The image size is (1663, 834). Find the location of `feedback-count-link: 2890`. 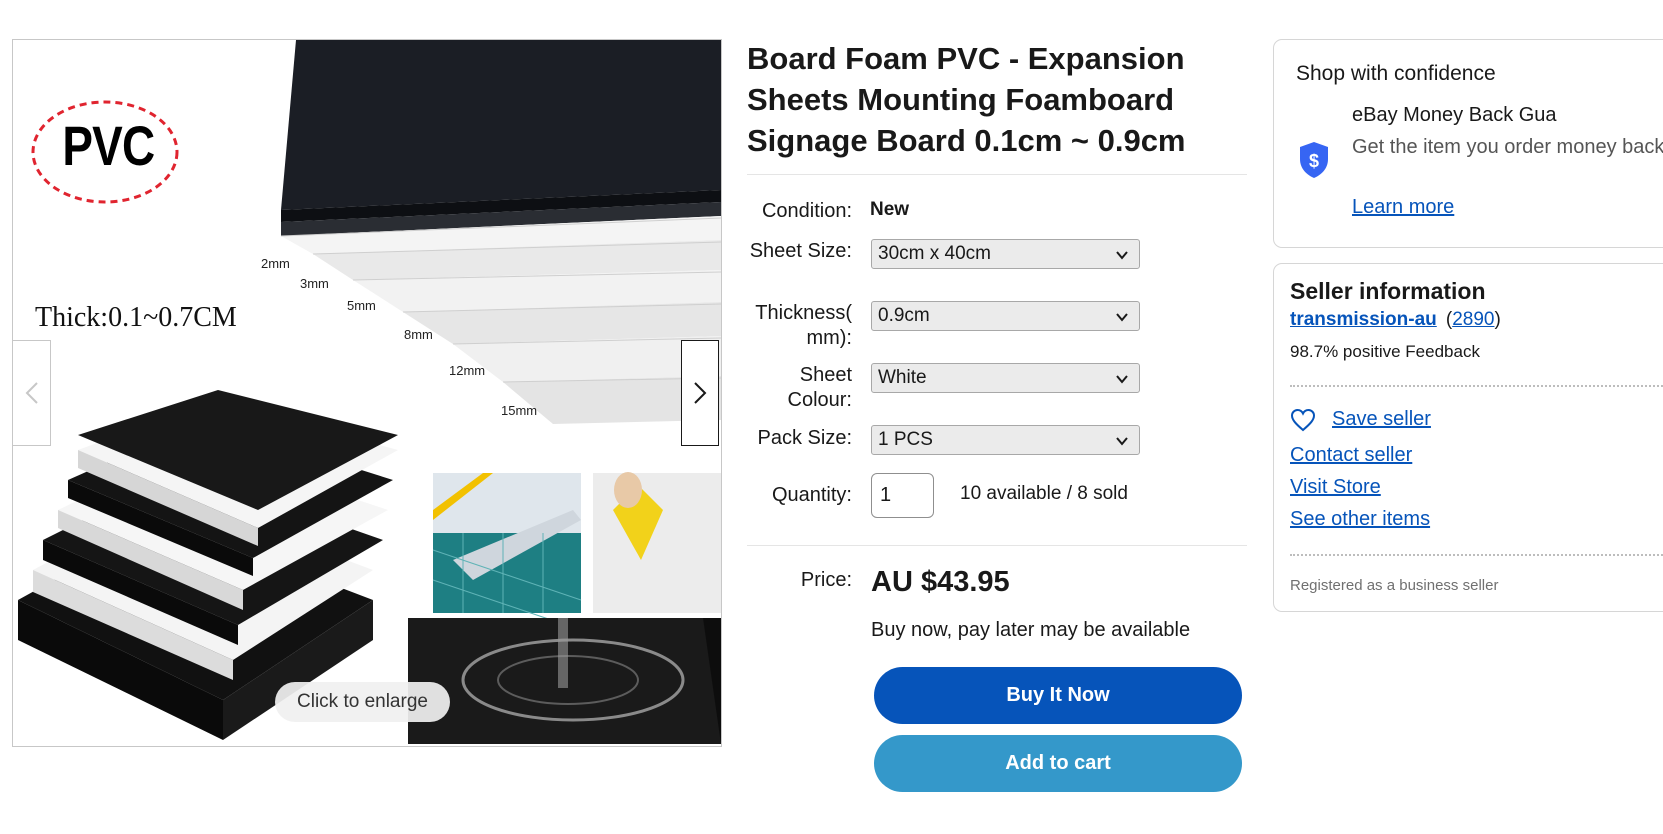

feedback-count-link: 2890 is located at coordinates (1473, 319).